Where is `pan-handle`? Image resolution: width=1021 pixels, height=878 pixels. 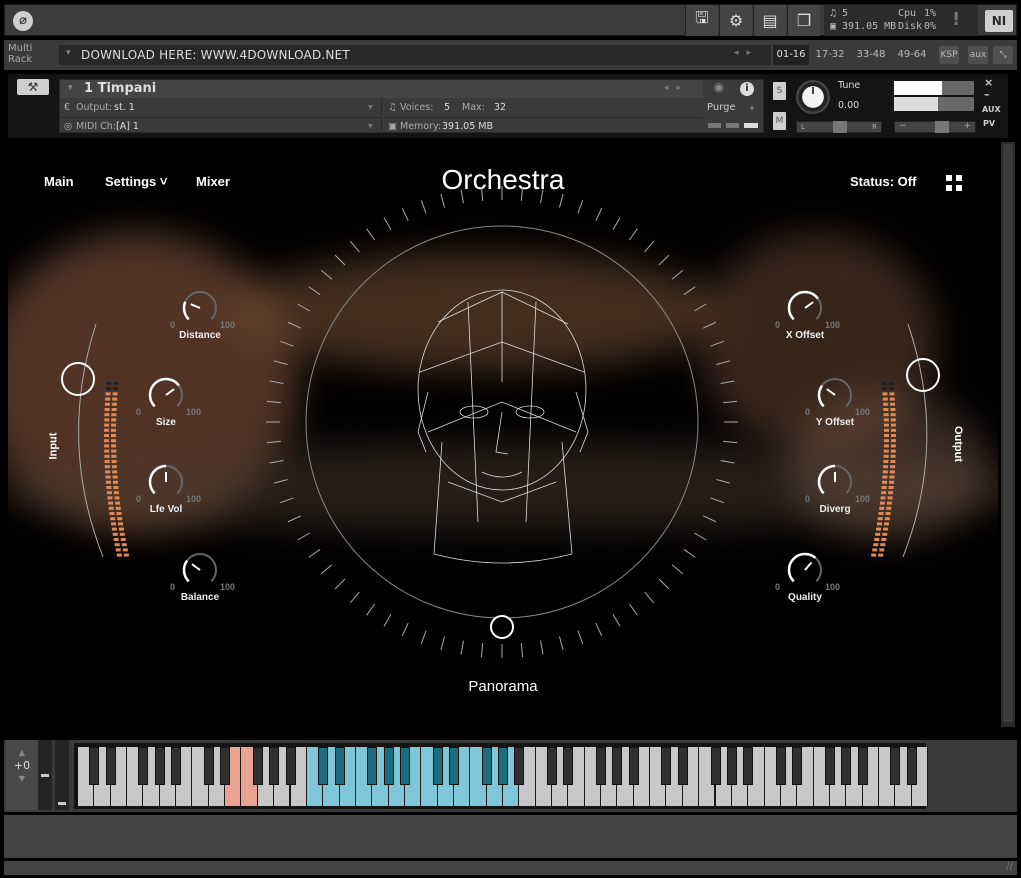 pan-handle is located at coordinates (840, 127).